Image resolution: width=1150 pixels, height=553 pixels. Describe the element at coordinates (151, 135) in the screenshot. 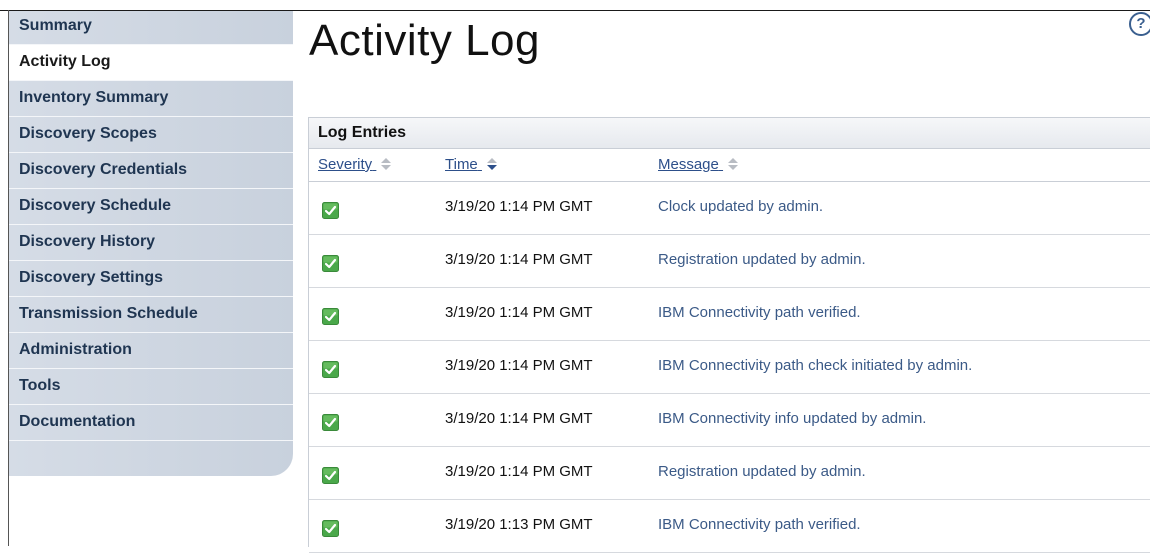

I see `sidebar-item-discovery-scopes: Discovery Scopes` at that location.